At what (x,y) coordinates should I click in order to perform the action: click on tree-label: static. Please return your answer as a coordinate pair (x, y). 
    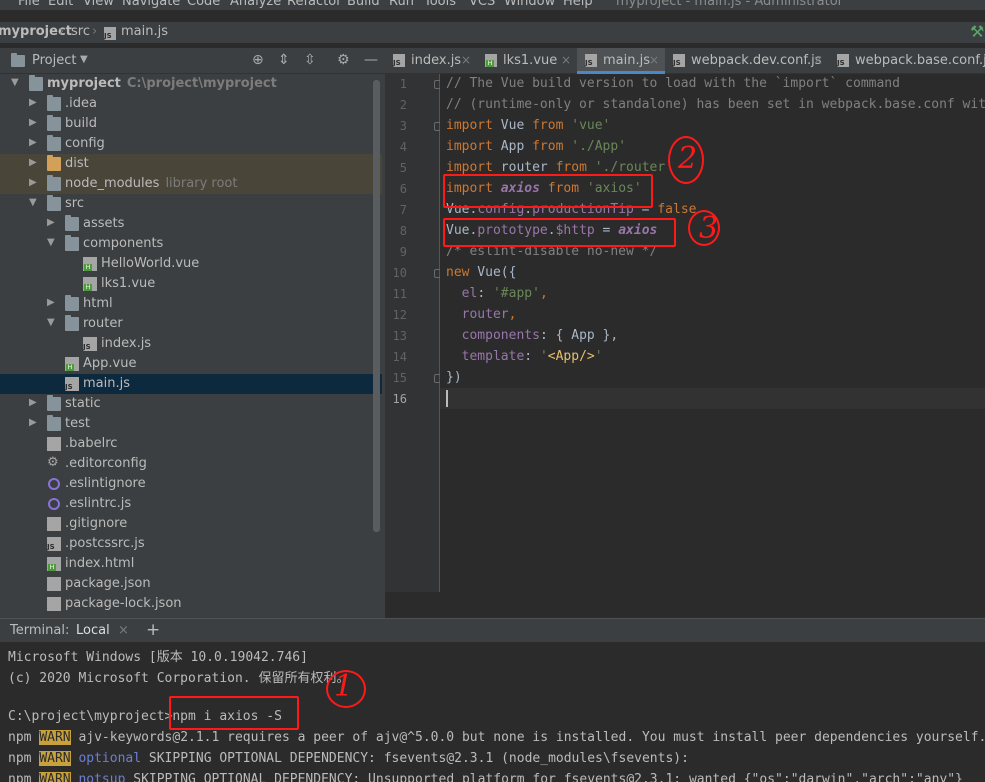
    Looking at the image, I should click on (83, 403).